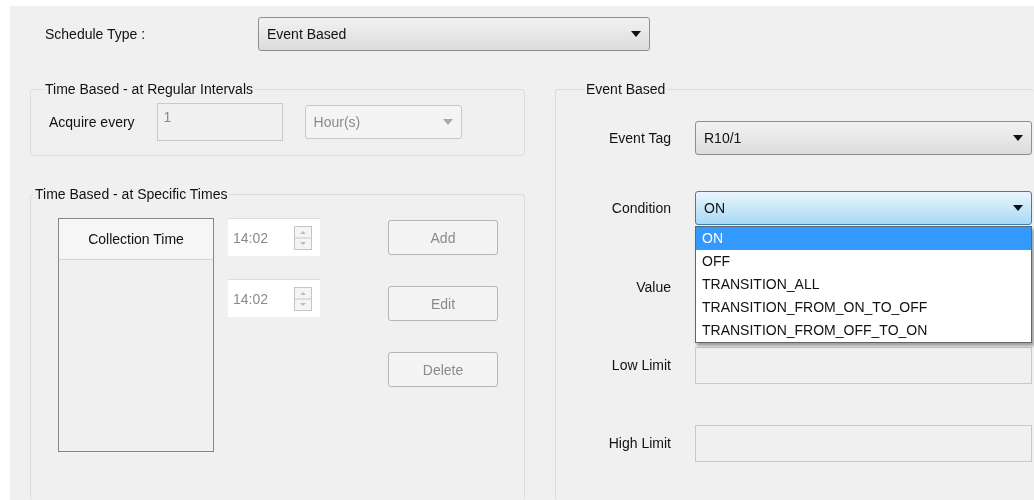  What do you see at coordinates (454, 34) in the screenshot?
I see `schedule-type-dropdown: Event Based` at bounding box center [454, 34].